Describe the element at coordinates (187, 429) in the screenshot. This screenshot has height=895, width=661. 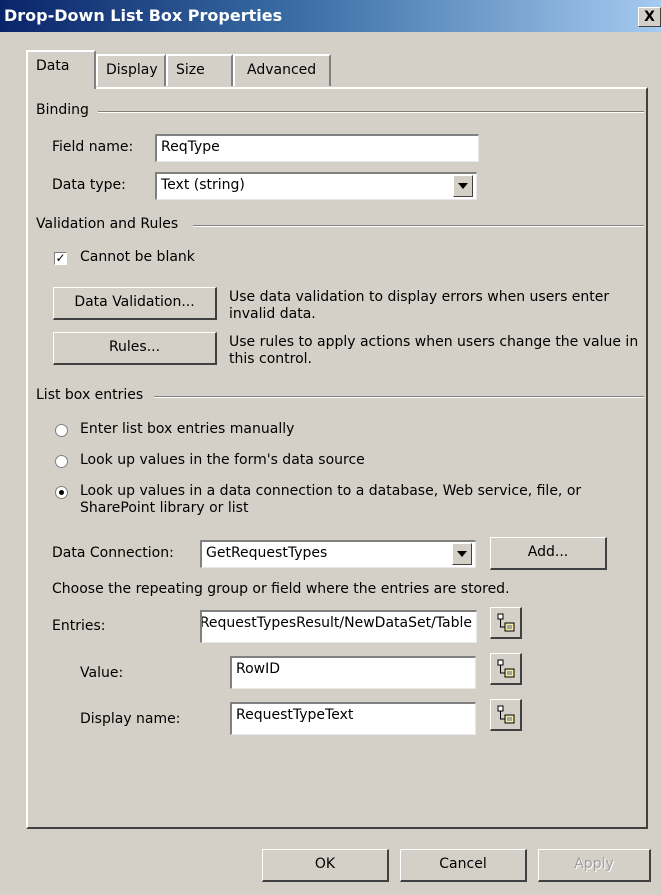
I see `radio-manual-entries-label: Enter list box entries manually` at that location.